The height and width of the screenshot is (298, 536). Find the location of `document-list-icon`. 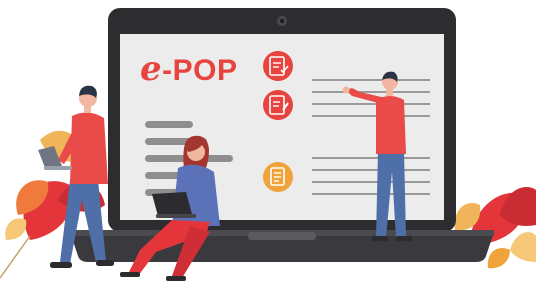

document-list-icon is located at coordinates (278, 177).